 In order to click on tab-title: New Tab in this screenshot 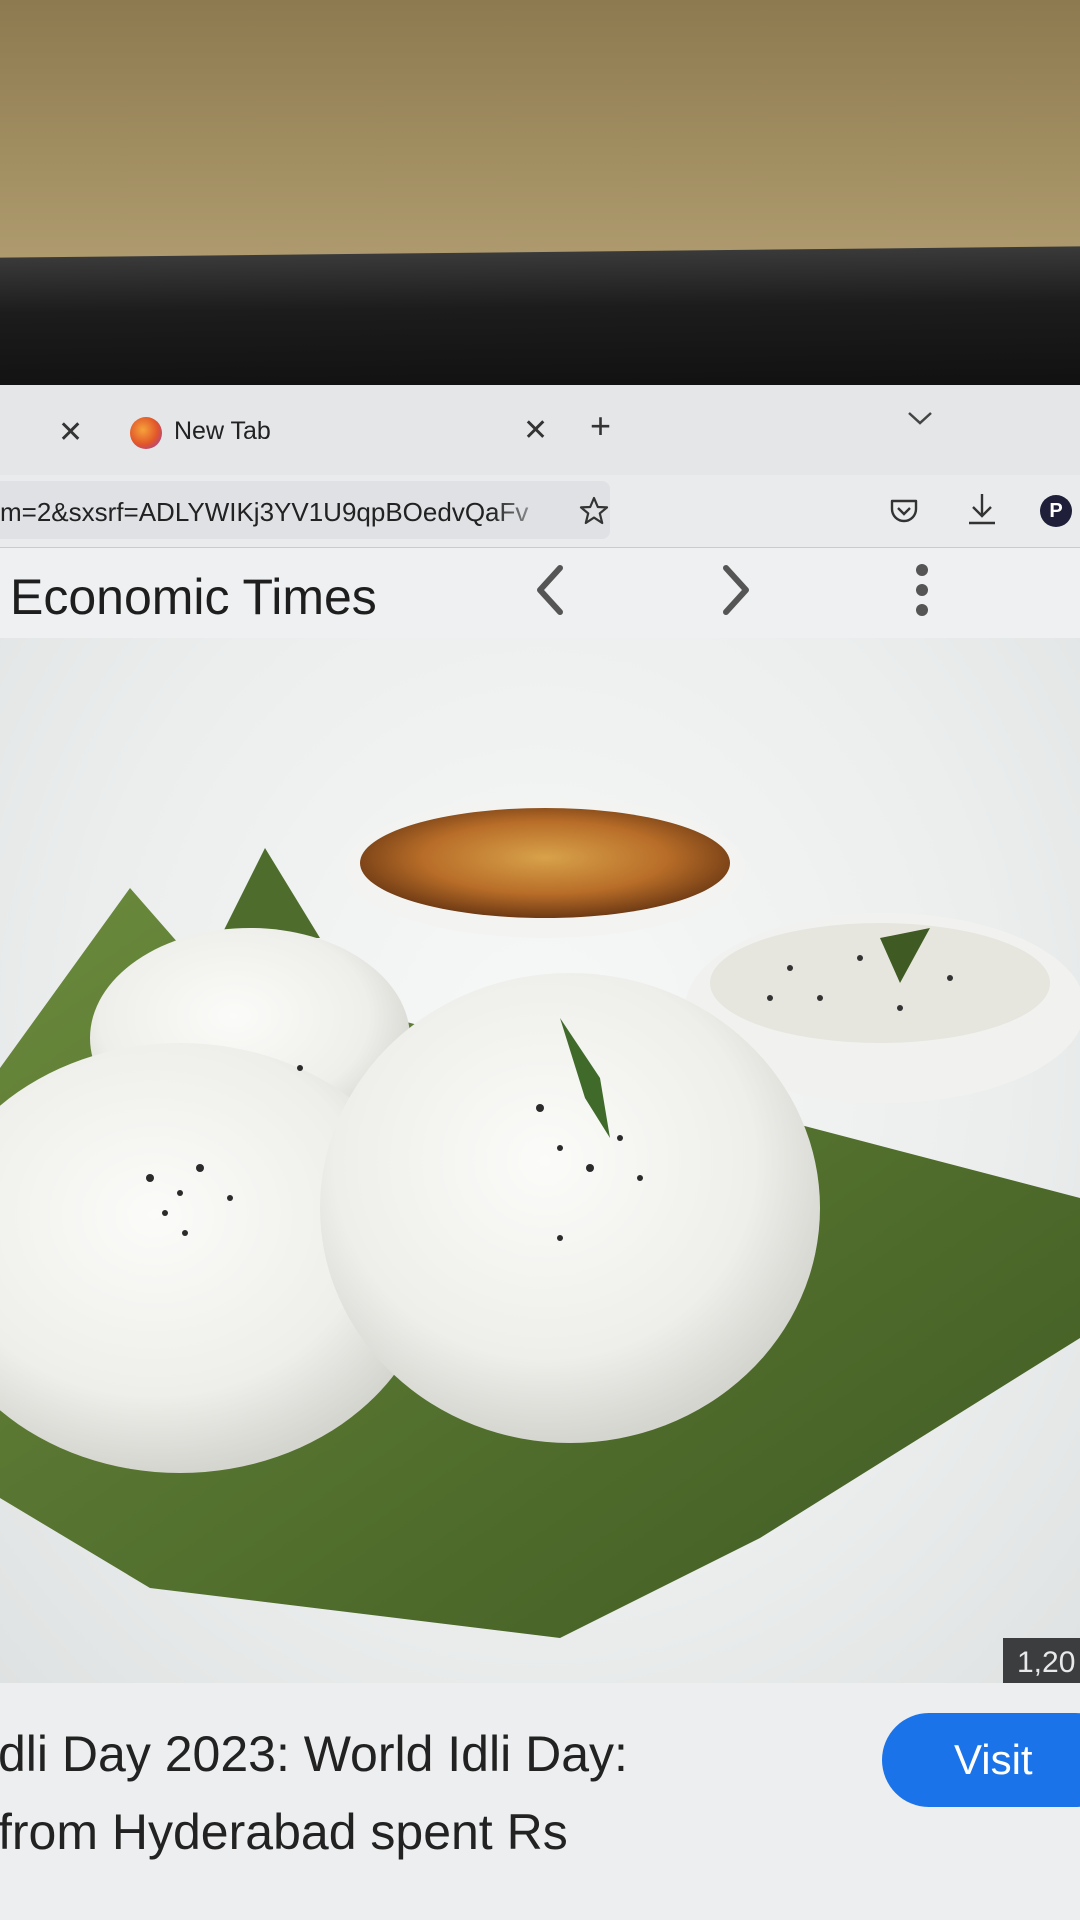, I will do `click(222, 431)`.